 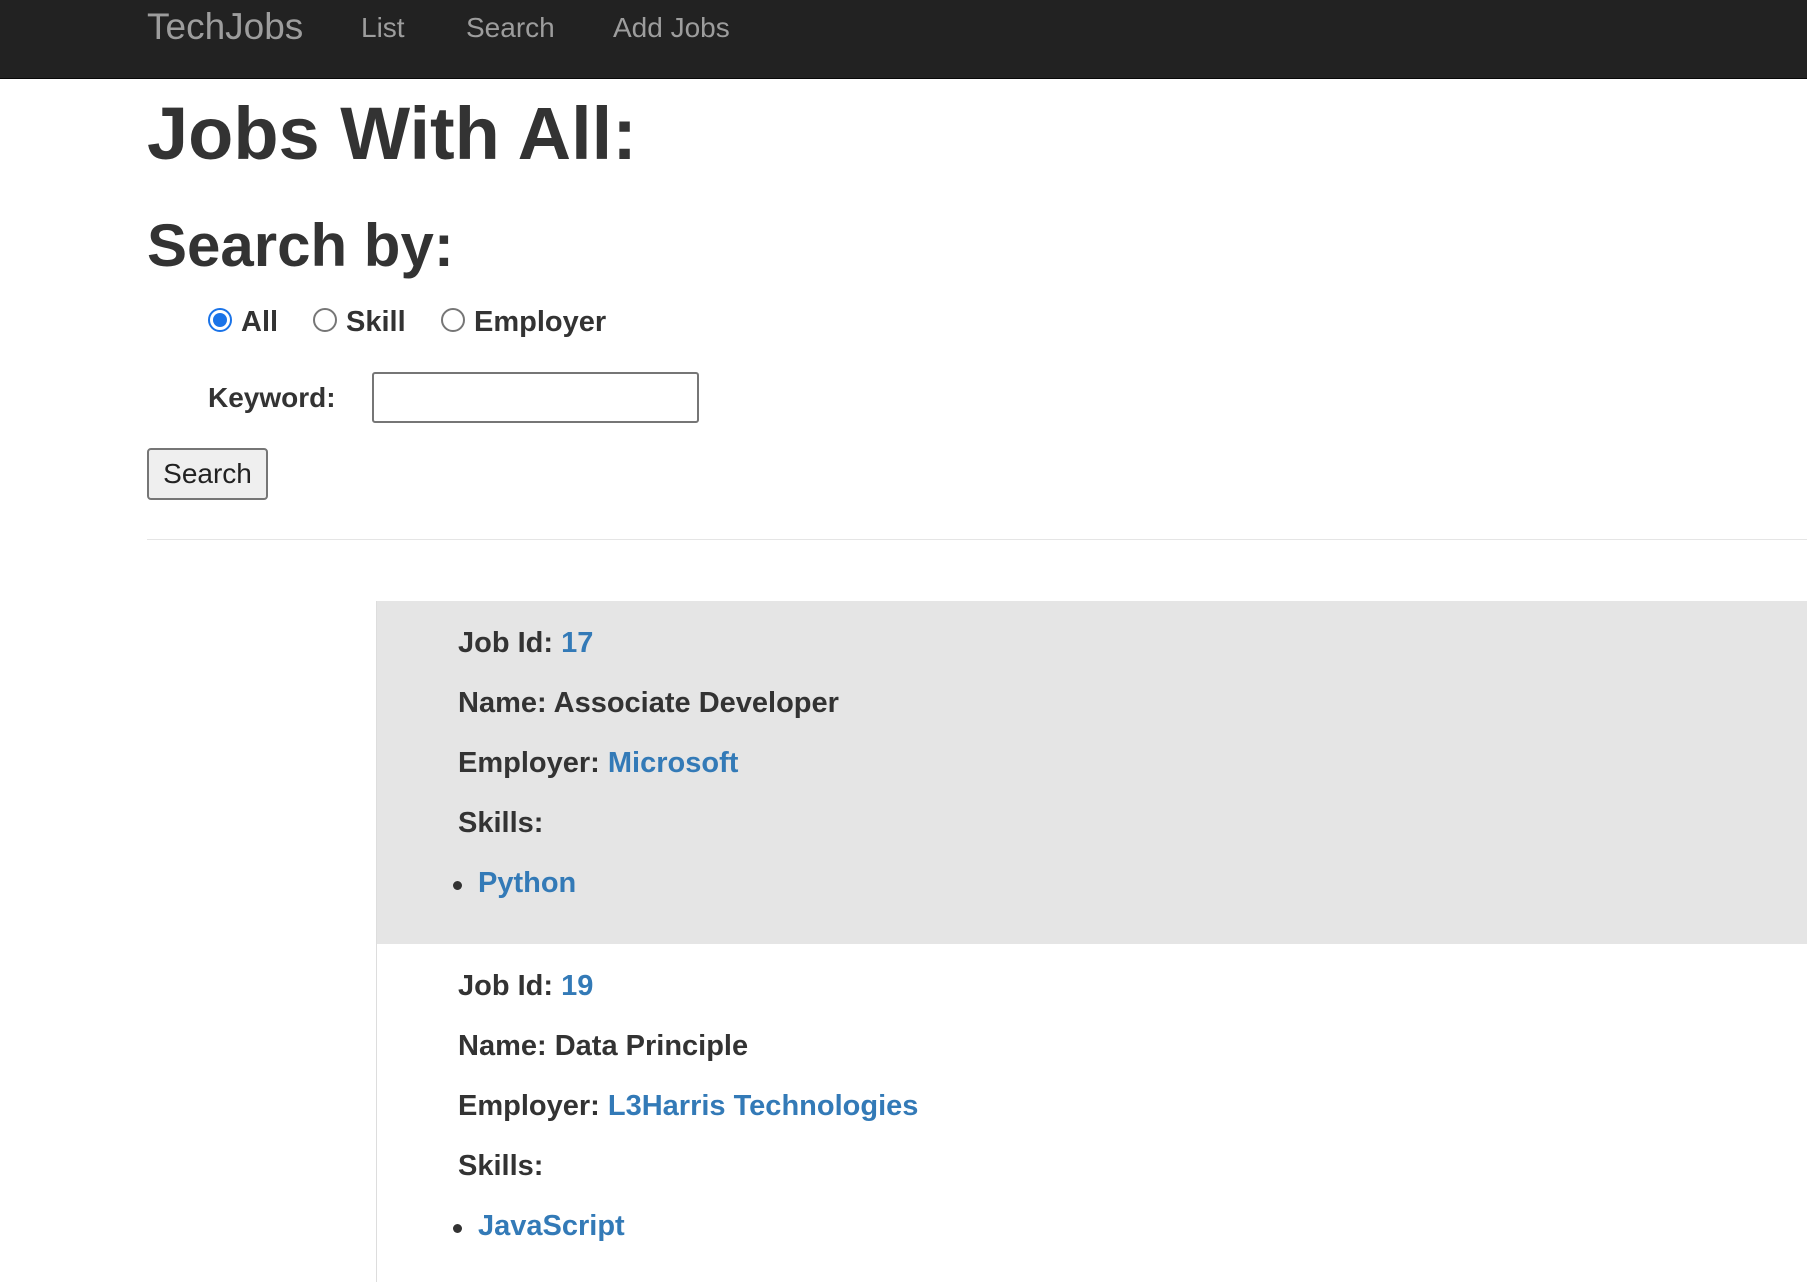 What do you see at coordinates (453, 320) in the screenshot?
I see `radio-employer` at bounding box center [453, 320].